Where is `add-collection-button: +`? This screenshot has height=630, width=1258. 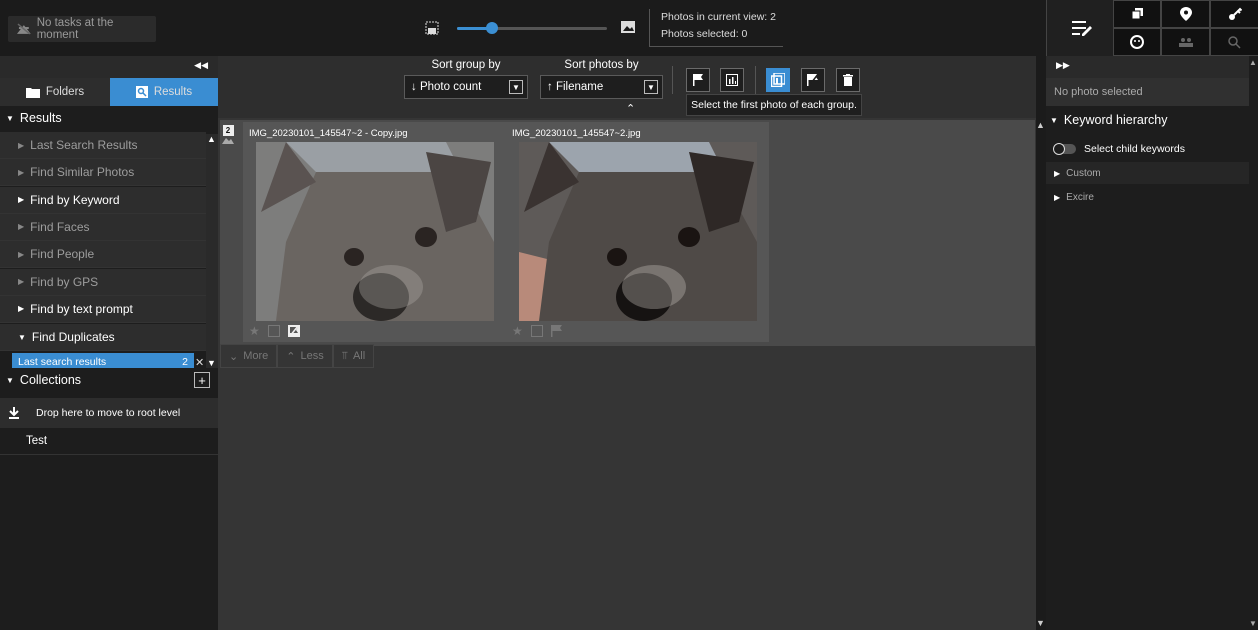
add-collection-button: + is located at coordinates (202, 380).